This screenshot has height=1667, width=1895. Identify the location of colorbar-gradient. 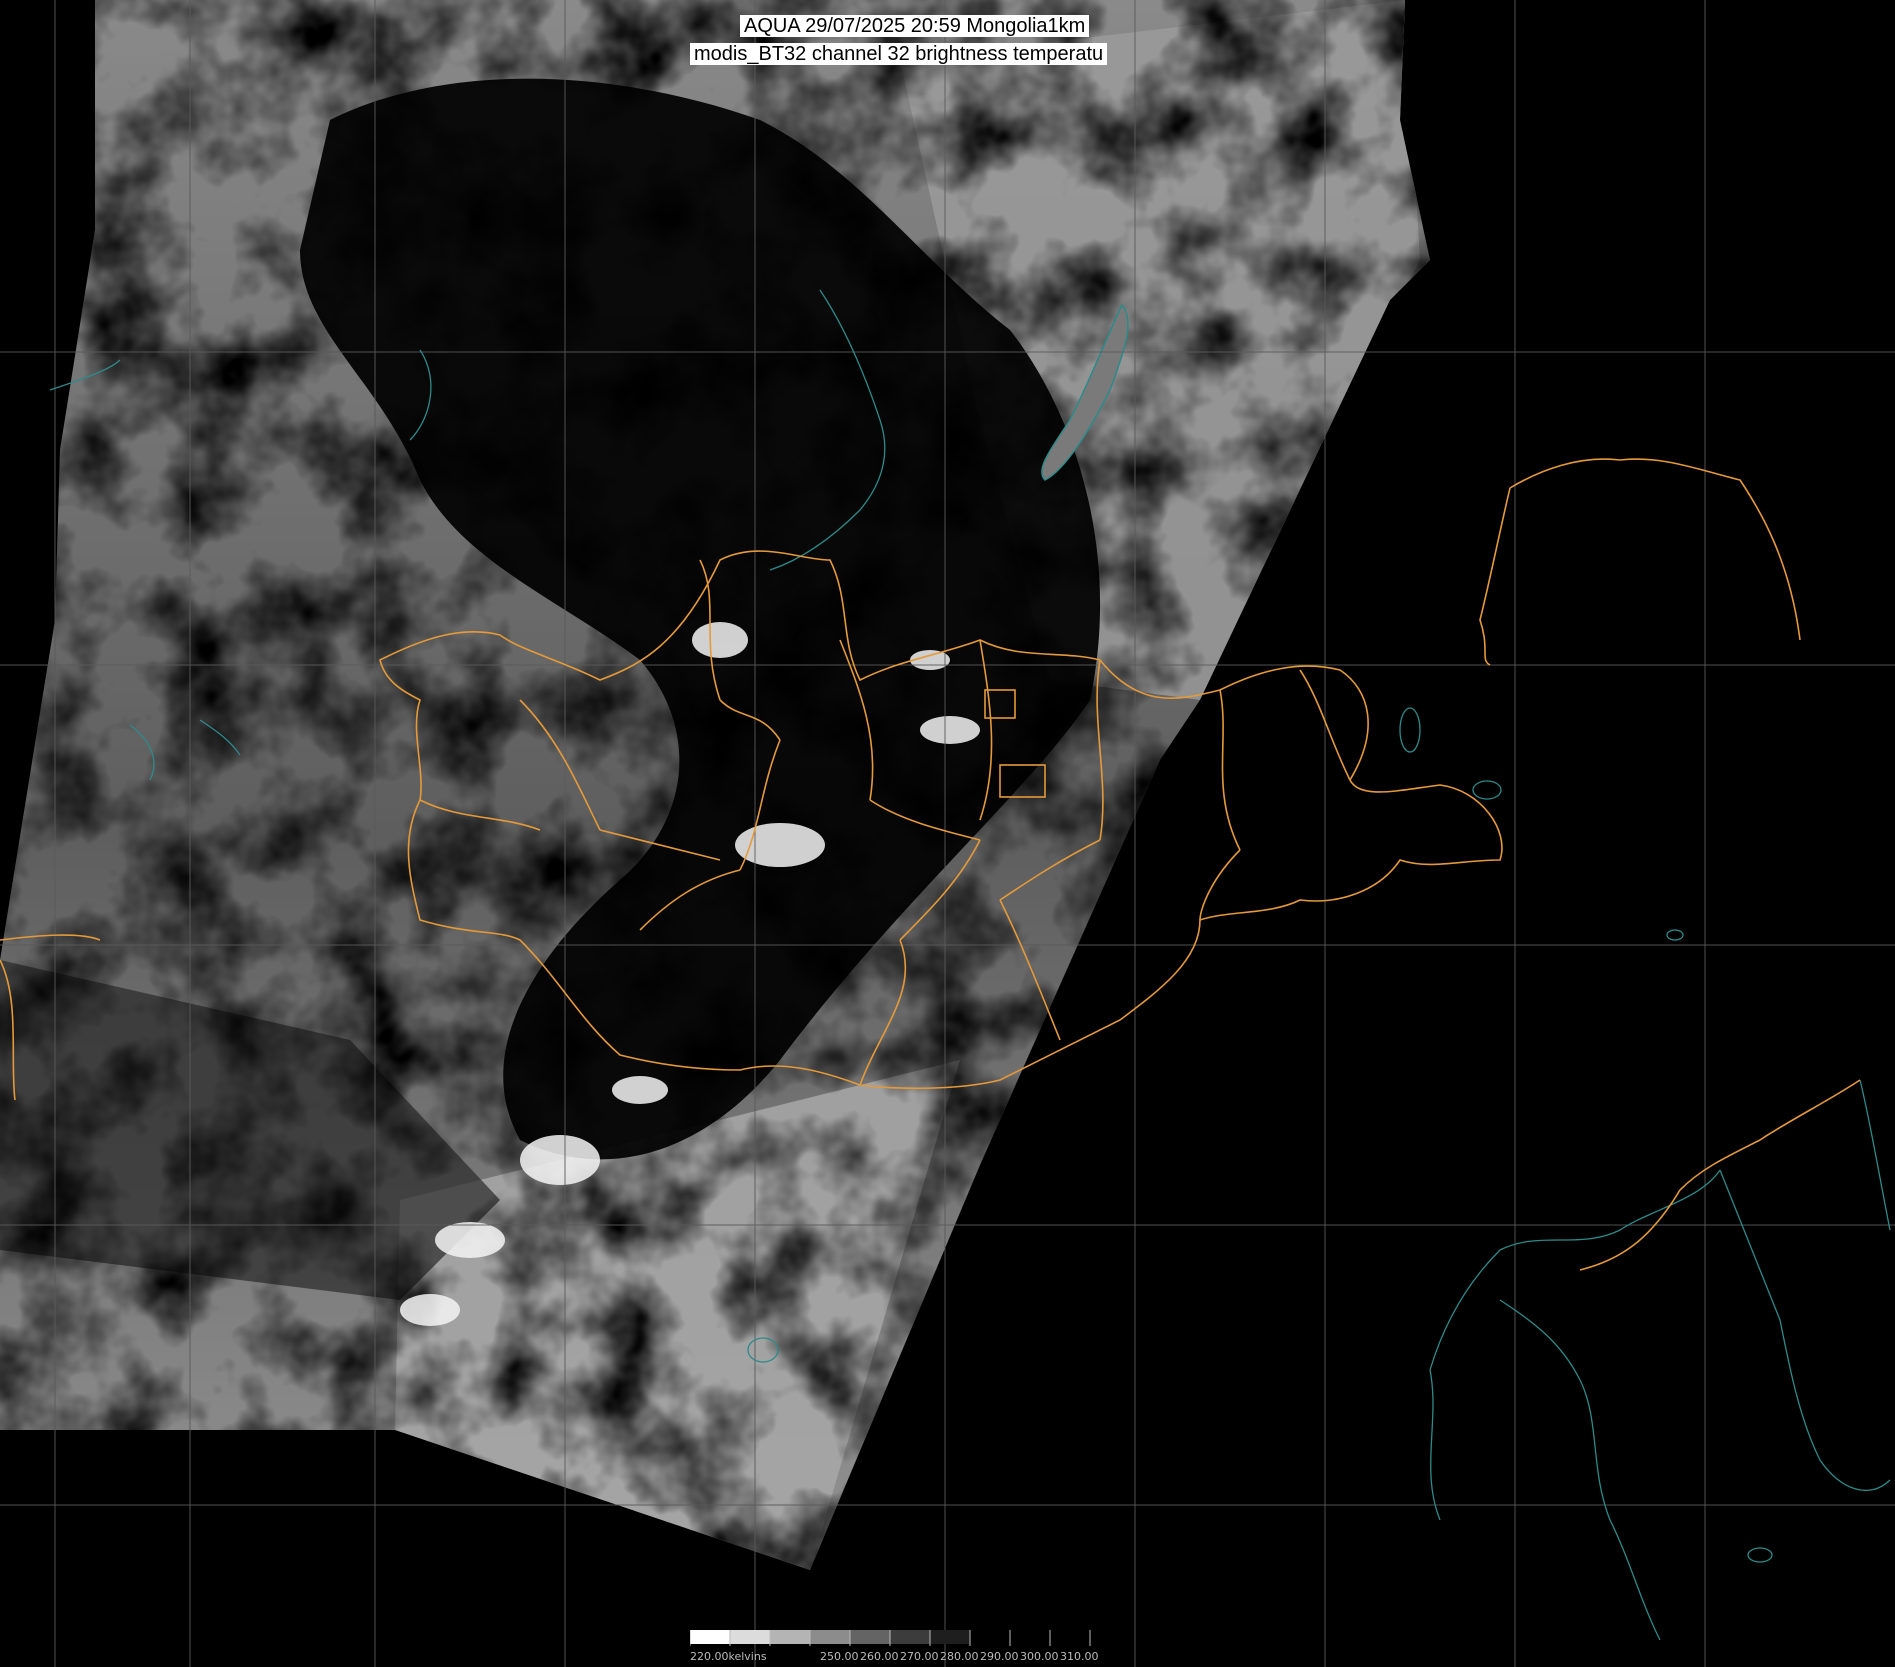
(890, 1638).